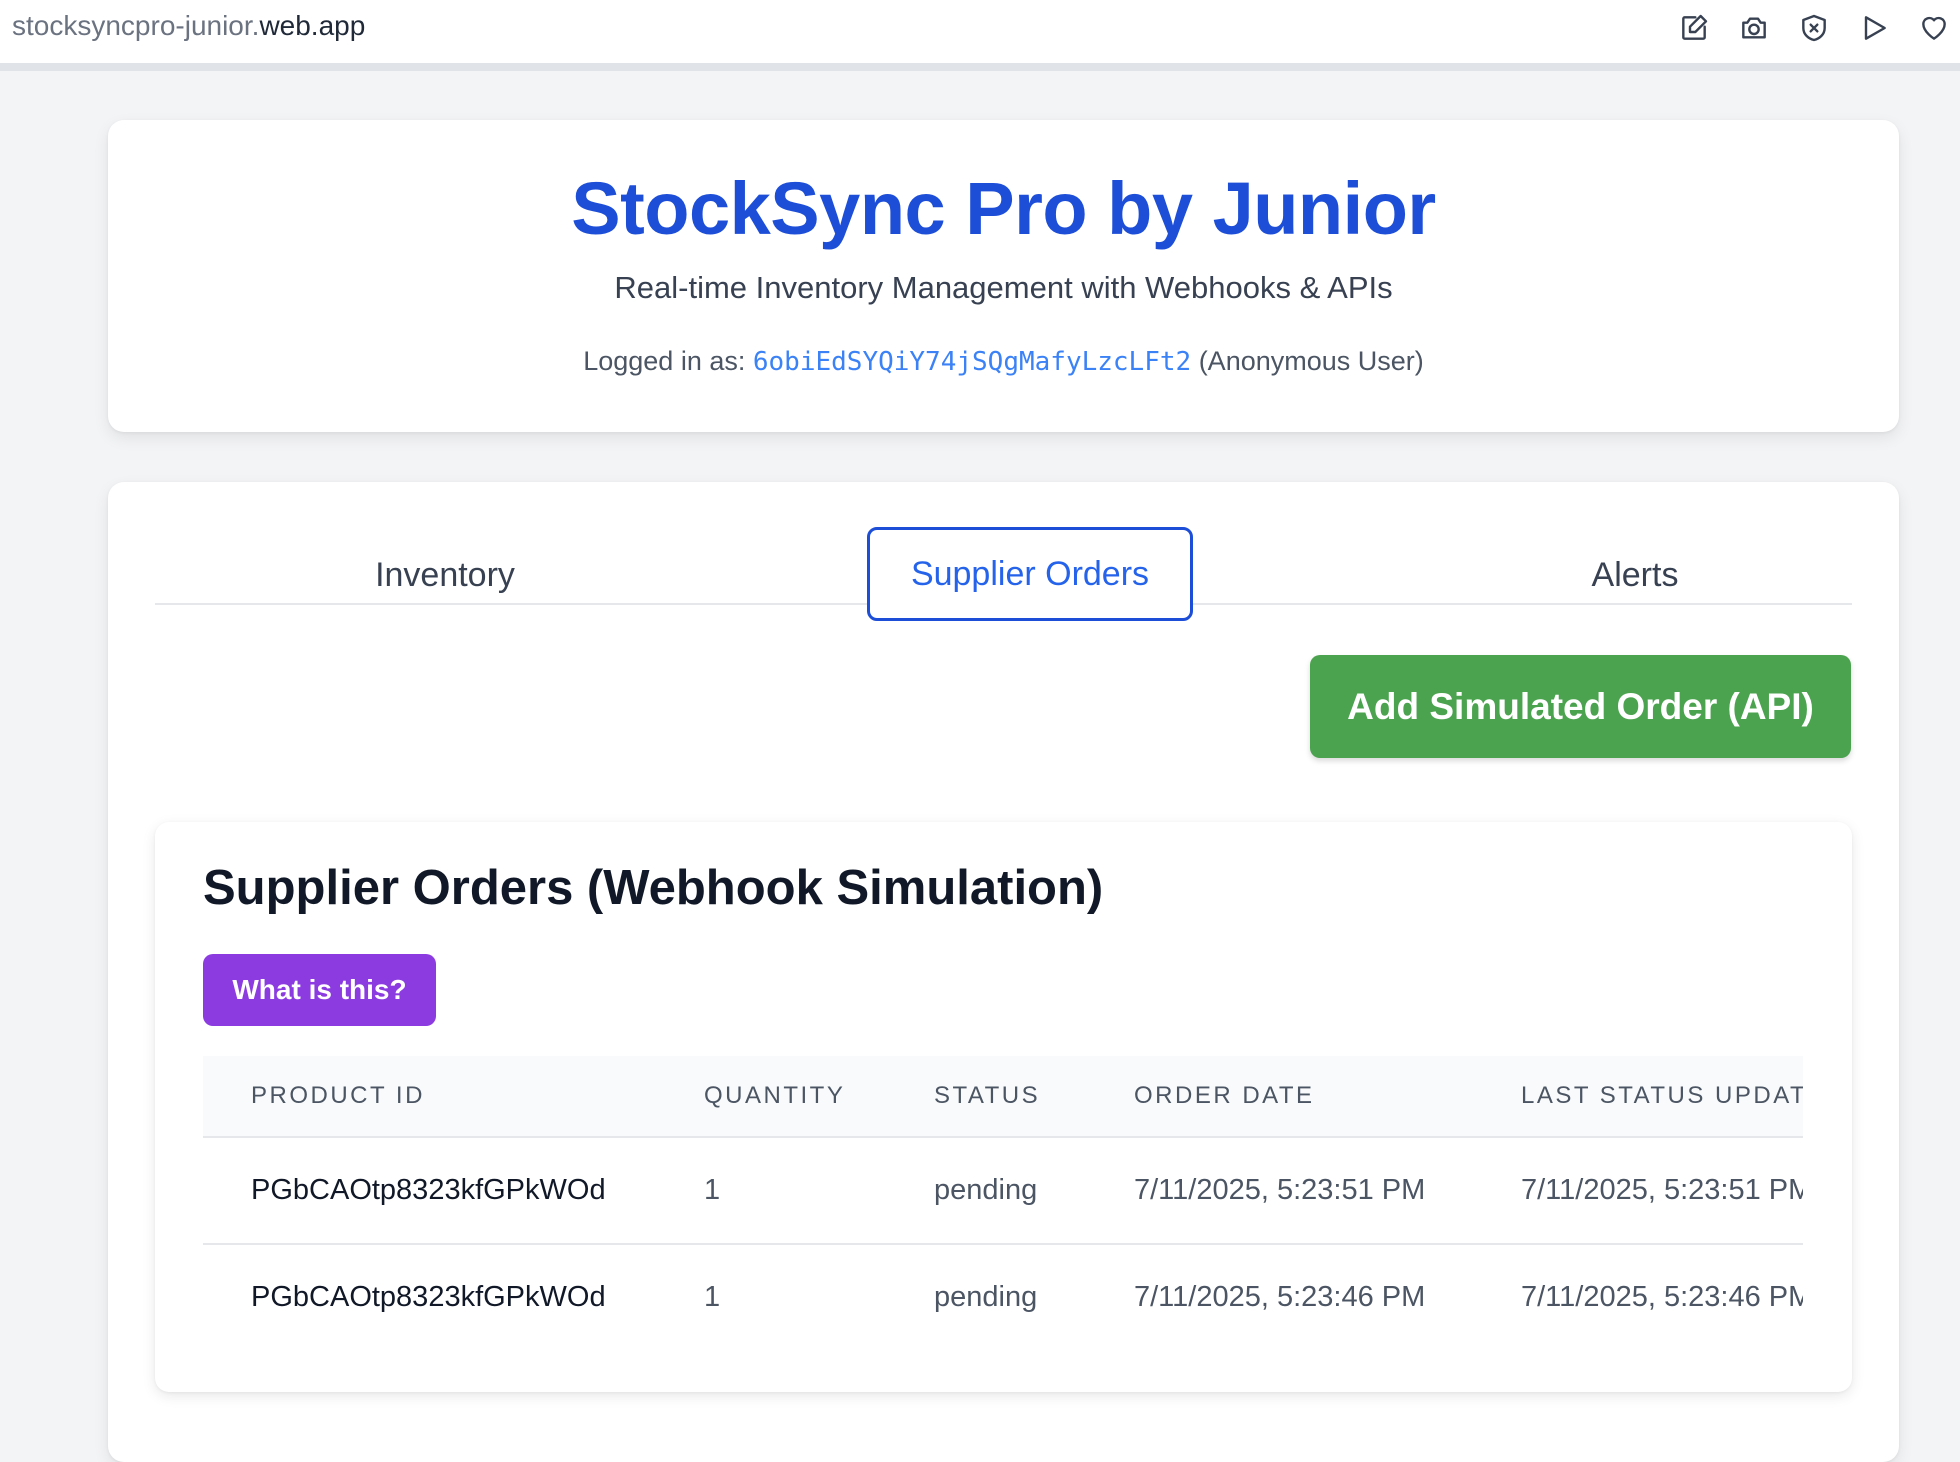 This screenshot has height=1462, width=1960. Describe the element at coordinates (986, 1097) in the screenshot. I see `column-header-status: STATUS` at that location.